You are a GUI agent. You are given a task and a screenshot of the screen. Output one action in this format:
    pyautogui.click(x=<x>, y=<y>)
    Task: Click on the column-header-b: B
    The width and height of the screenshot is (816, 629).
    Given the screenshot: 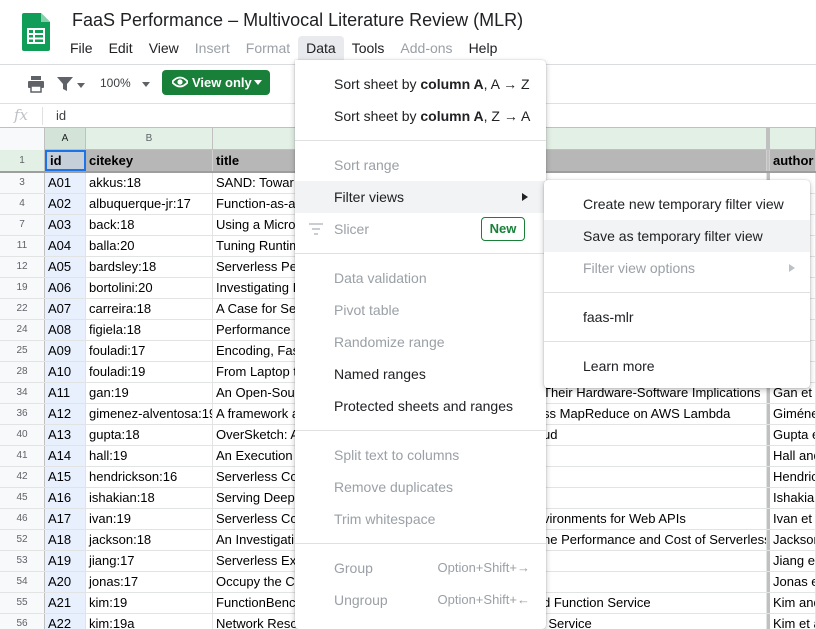 What is the action you would take?
    pyautogui.click(x=149, y=138)
    